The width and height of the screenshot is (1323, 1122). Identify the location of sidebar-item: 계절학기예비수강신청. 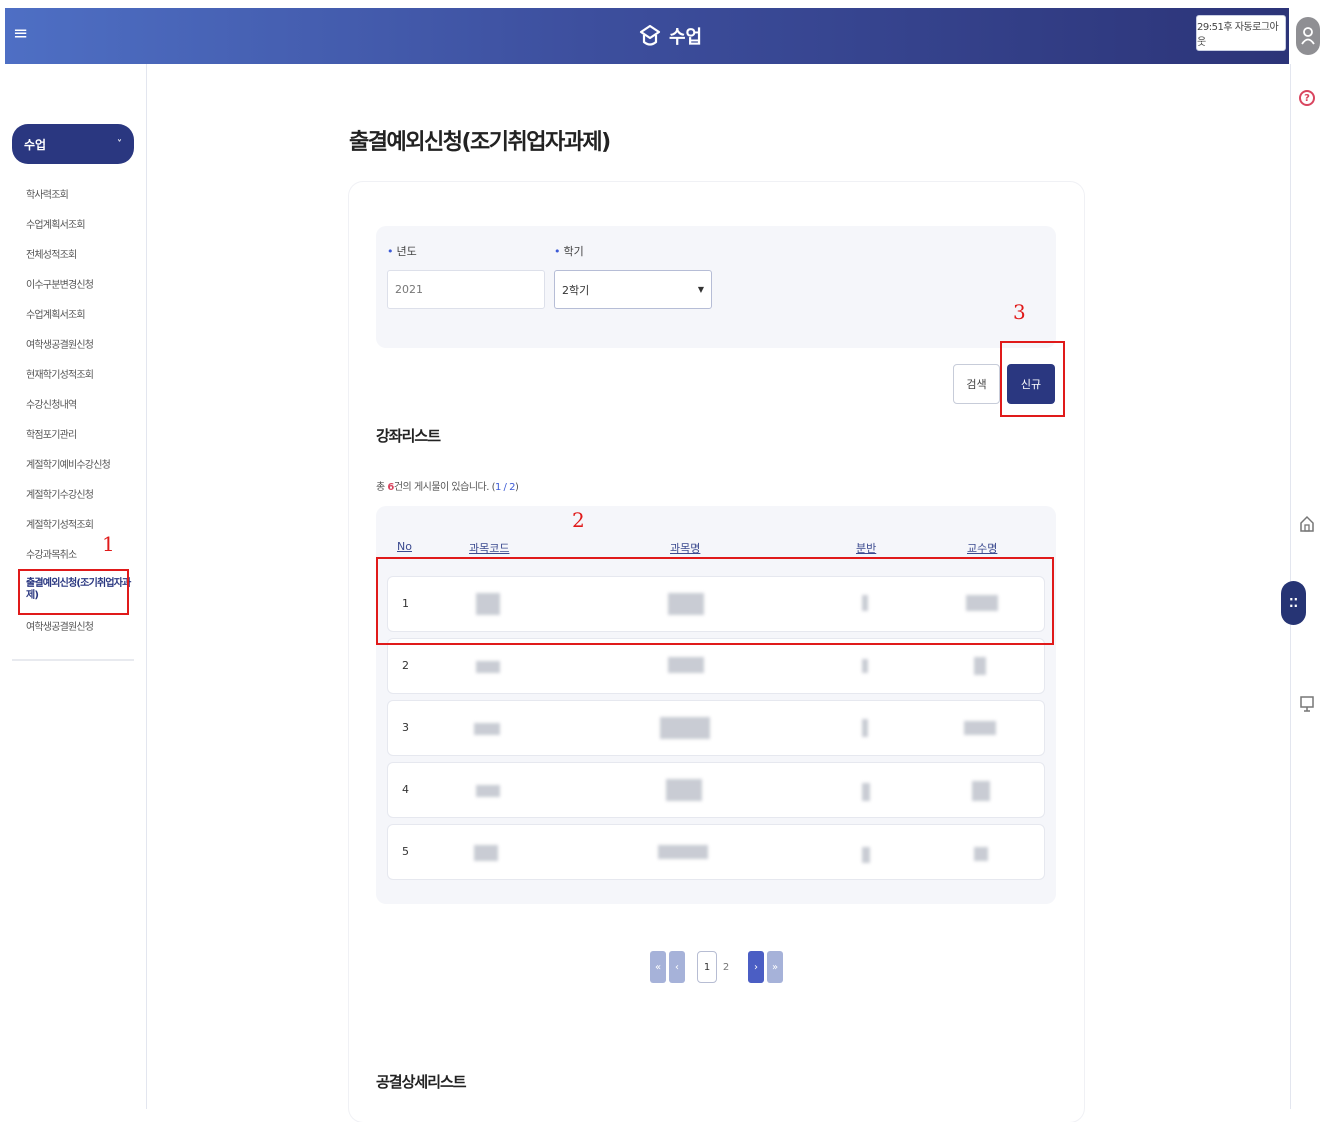
(81, 471).